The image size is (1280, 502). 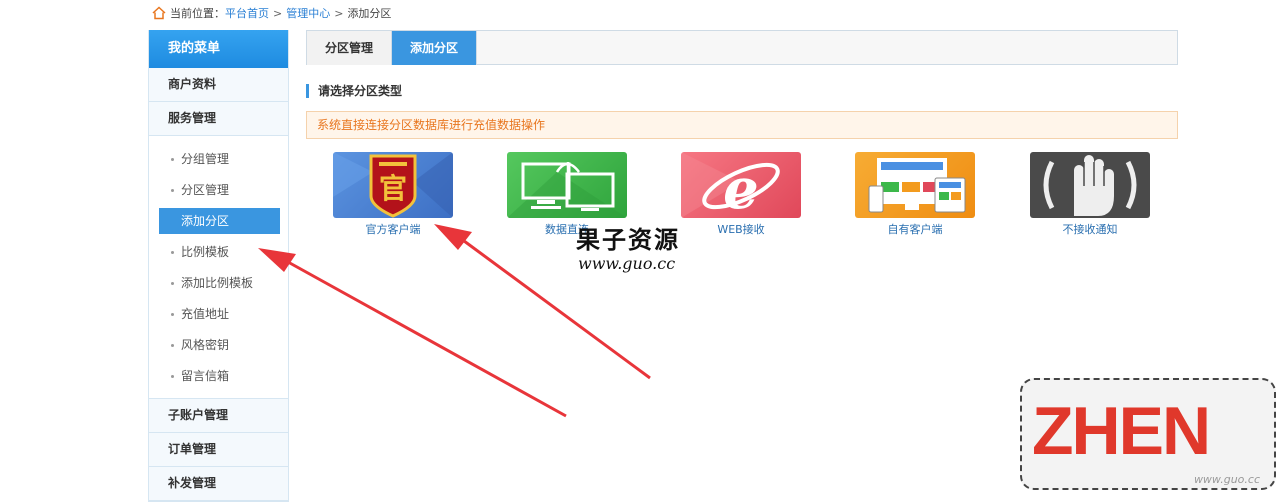 I want to click on watermark-cn: 果子资源, so click(x=628, y=239).